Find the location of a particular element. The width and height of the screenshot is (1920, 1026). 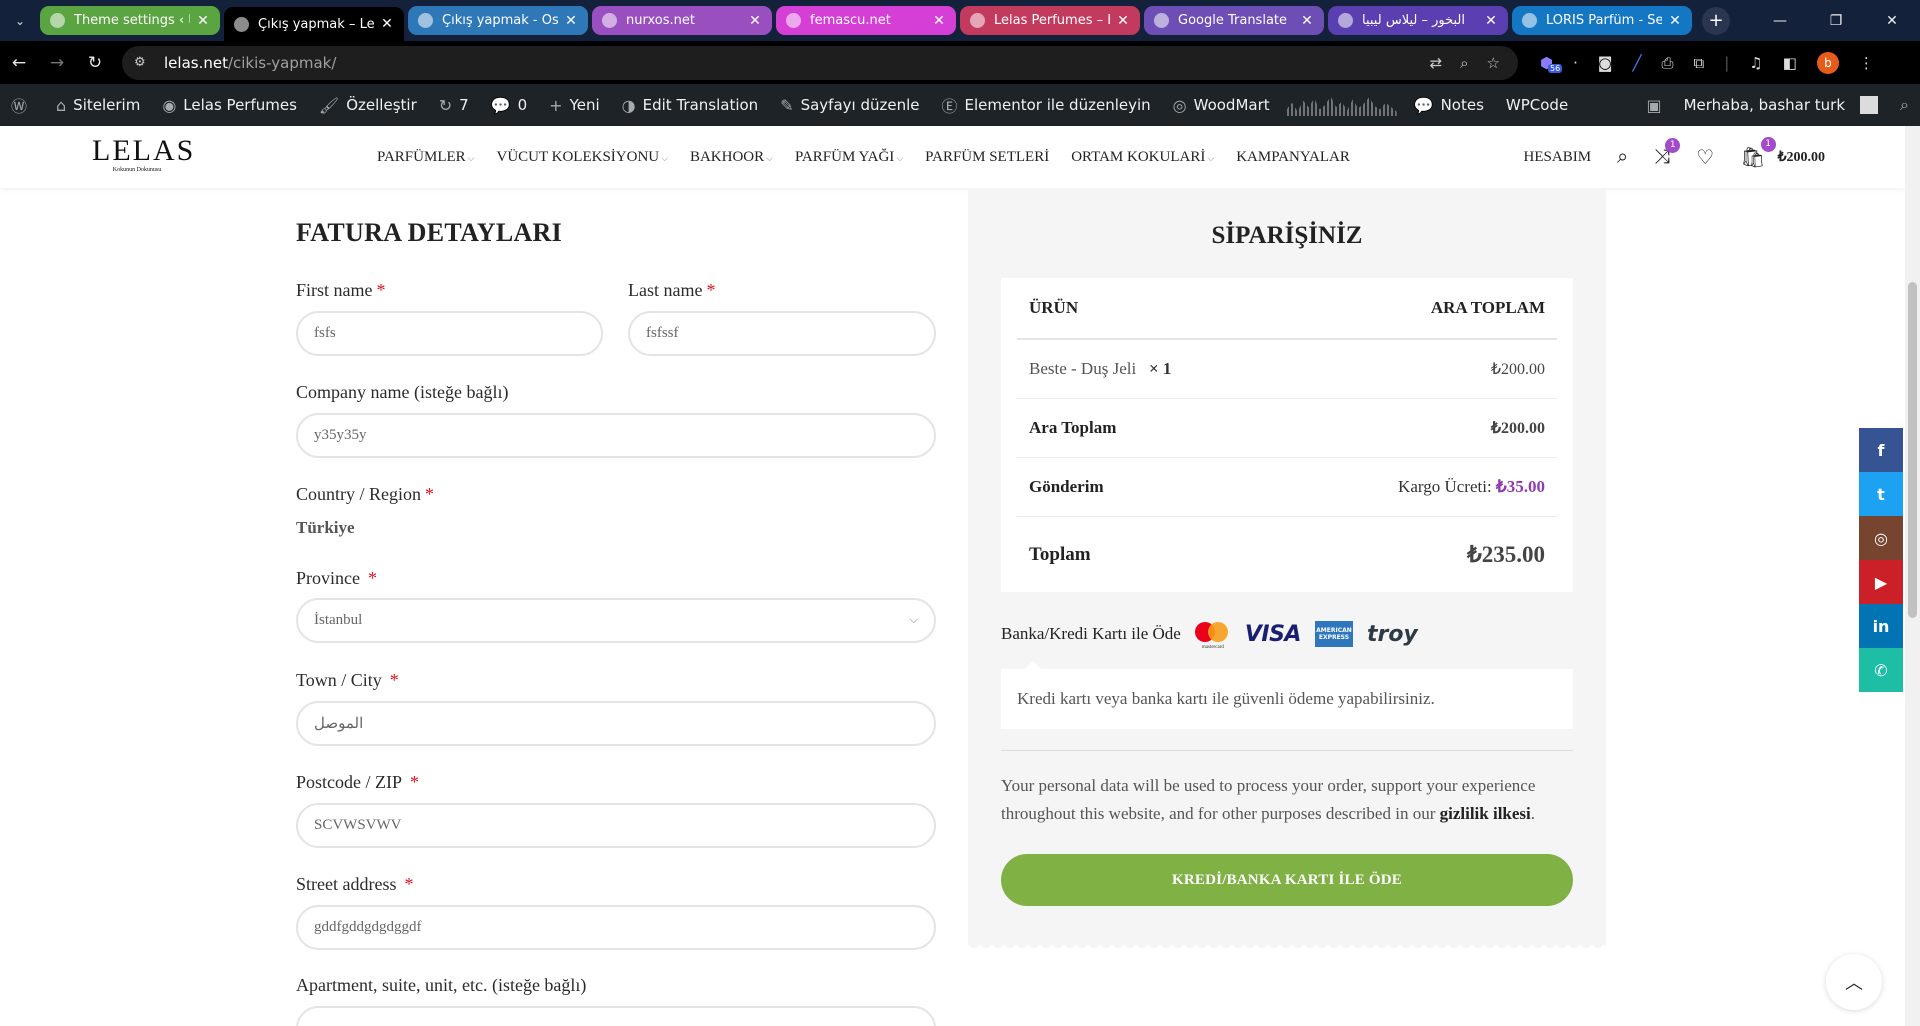

admin-bar-item: Ⓔ Elementor ile düzenleyin is located at coordinates (1046, 105).